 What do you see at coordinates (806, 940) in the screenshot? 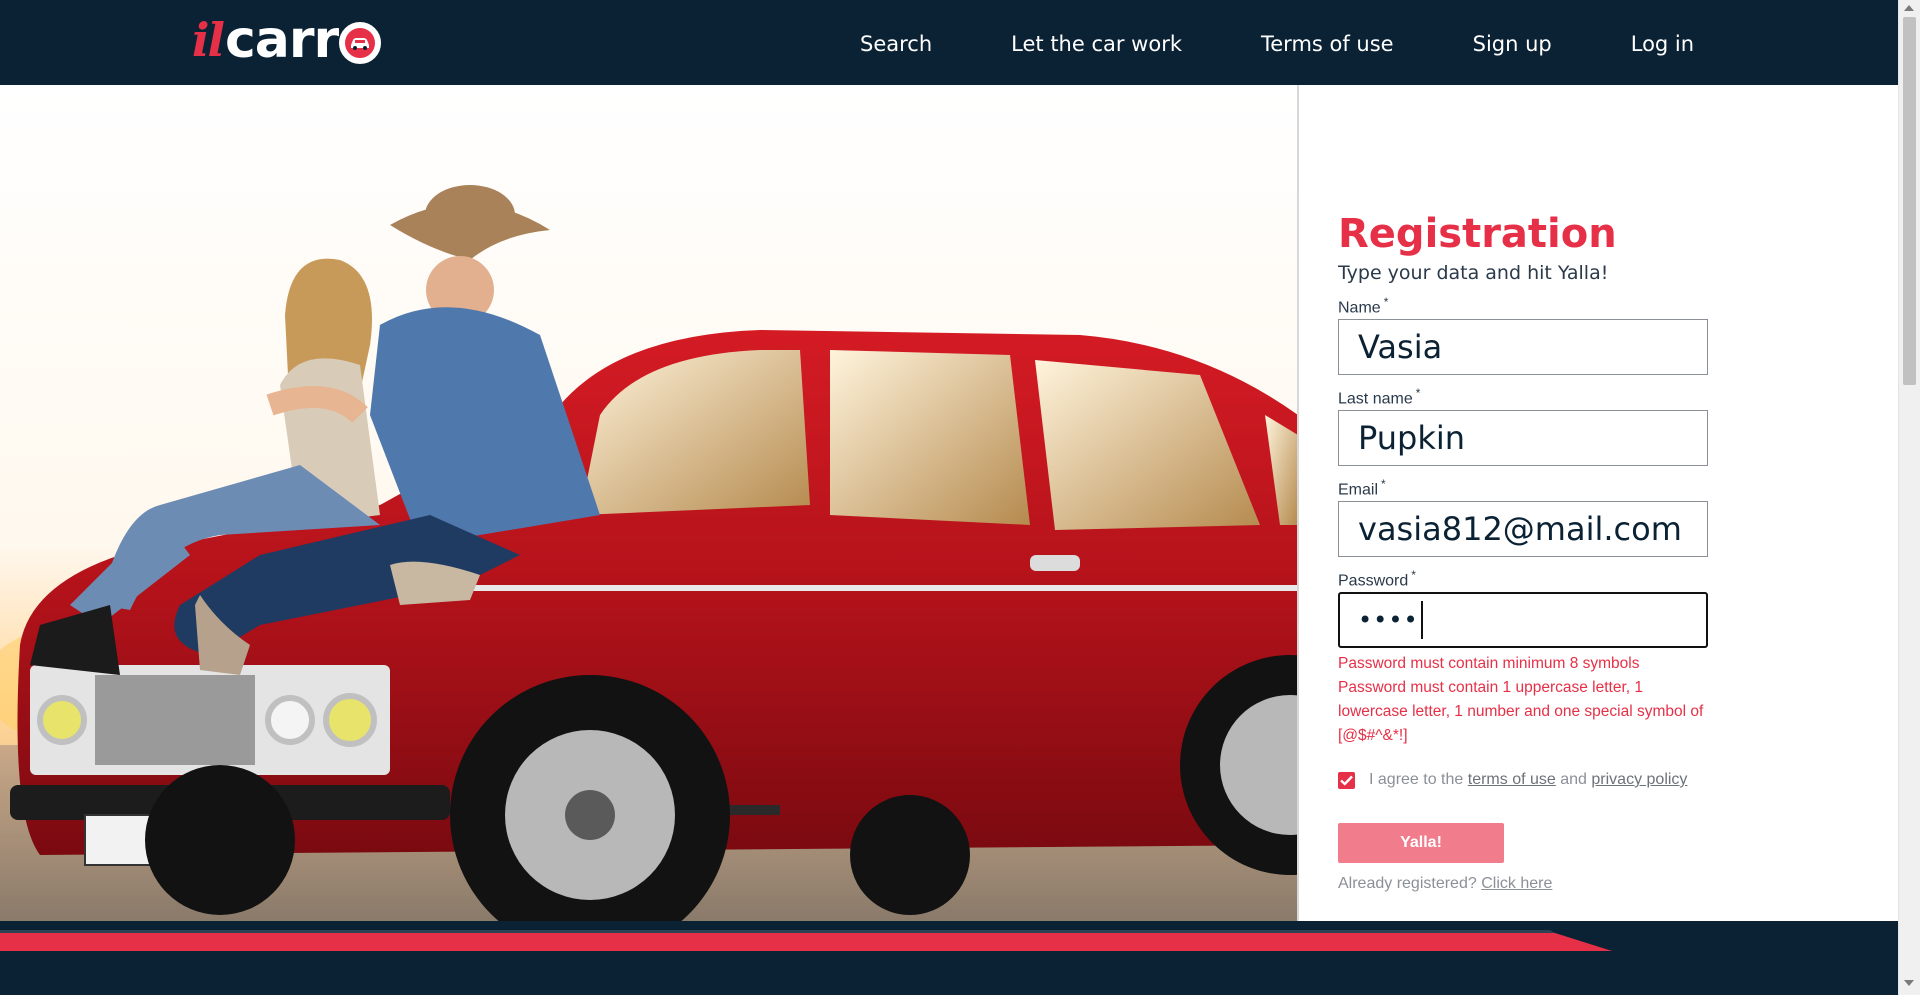
I see `footer-stripe` at bounding box center [806, 940].